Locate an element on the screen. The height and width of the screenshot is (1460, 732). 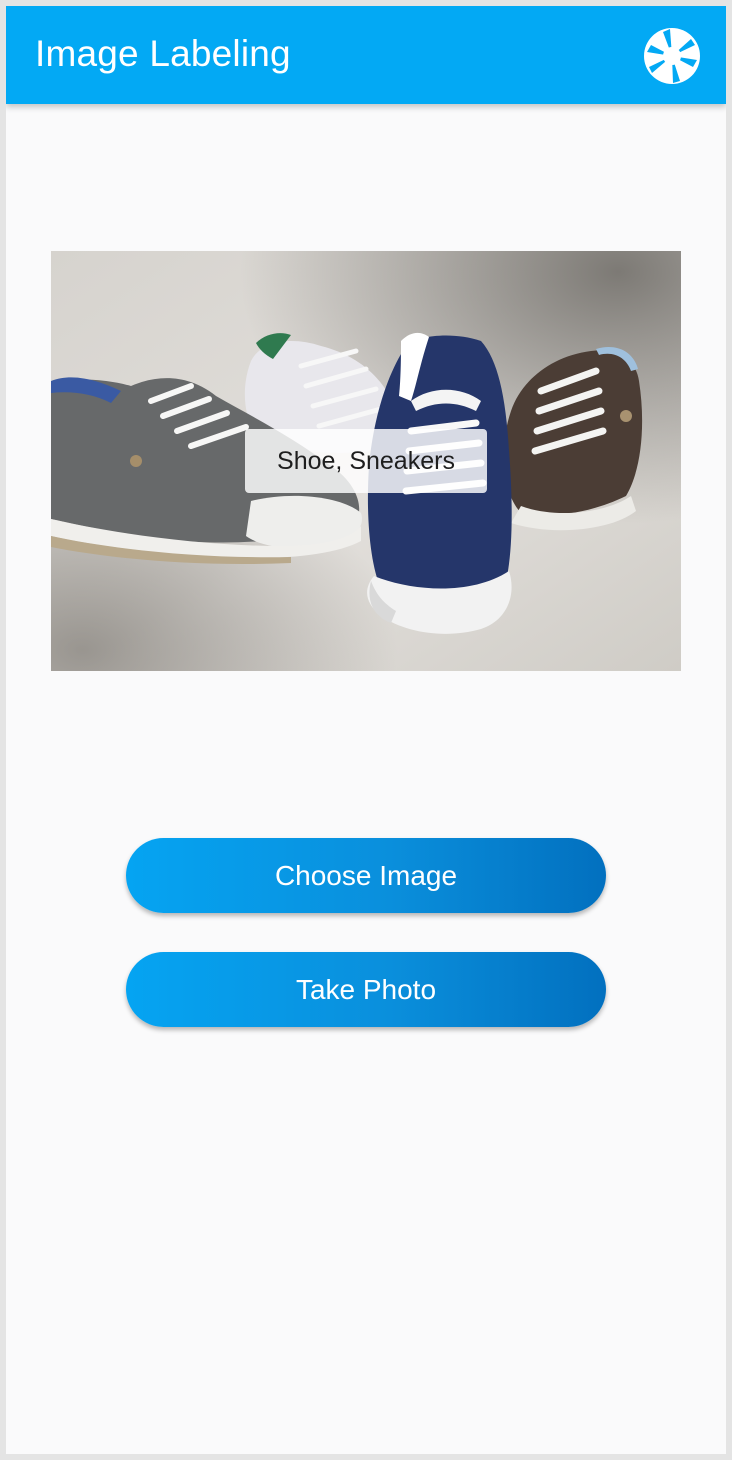
camera-shutter-icon is located at coordinates (672, 56).